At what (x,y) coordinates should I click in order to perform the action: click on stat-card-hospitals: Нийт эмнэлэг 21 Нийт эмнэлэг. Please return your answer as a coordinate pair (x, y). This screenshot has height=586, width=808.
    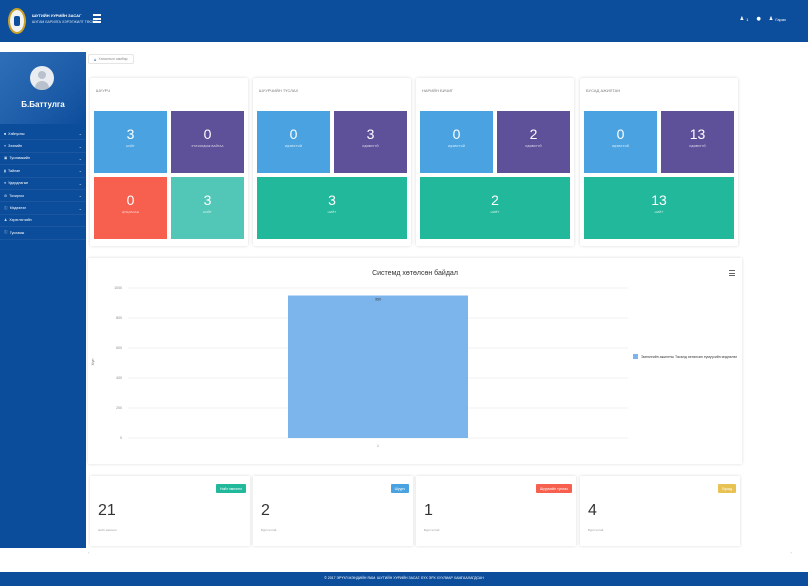
    Looking at the image, I should click on (170, 511).